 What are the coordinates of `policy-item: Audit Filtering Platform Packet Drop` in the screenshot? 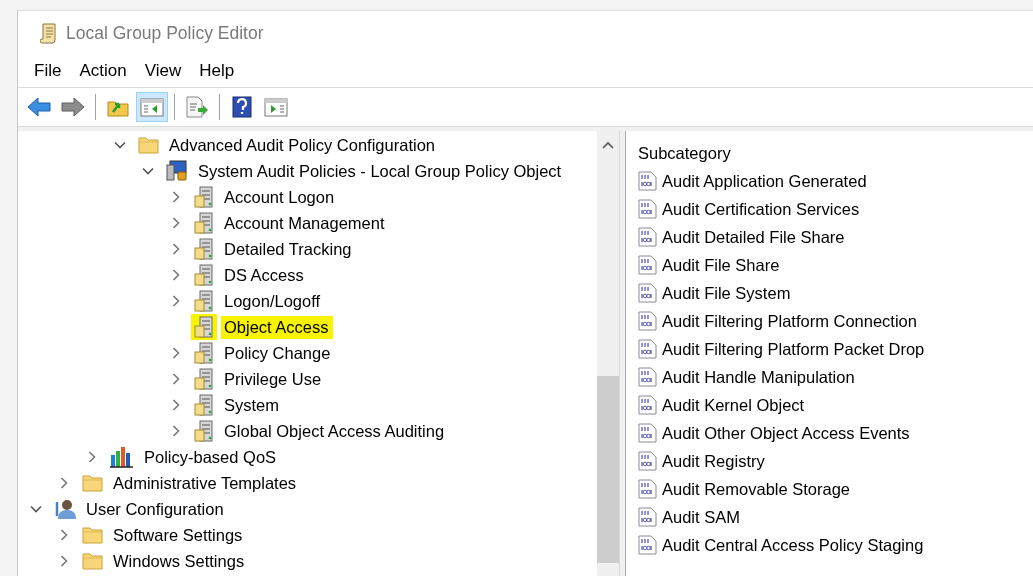 It's located at (793, 349).